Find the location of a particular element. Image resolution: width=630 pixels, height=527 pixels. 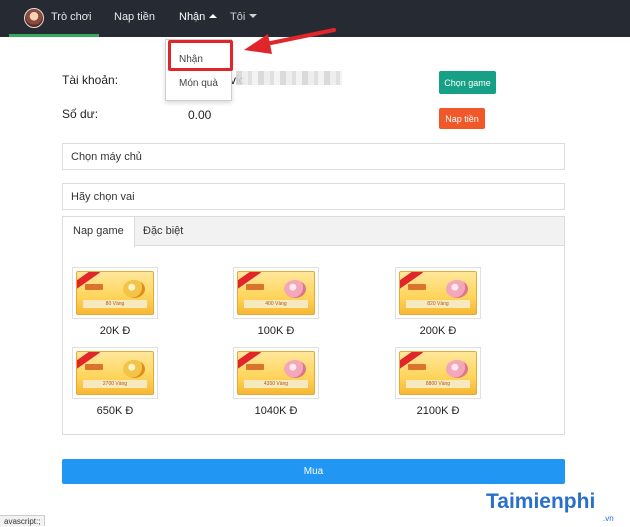

package-image: 2700 Vàng is located at coordinates (115, 373).